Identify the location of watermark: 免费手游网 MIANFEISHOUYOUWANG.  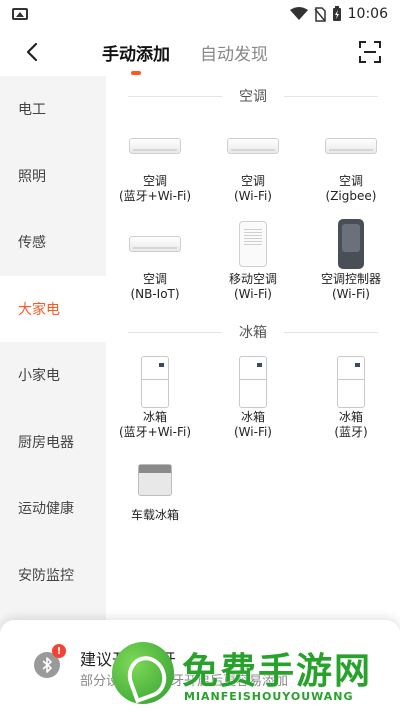
(254, 675).